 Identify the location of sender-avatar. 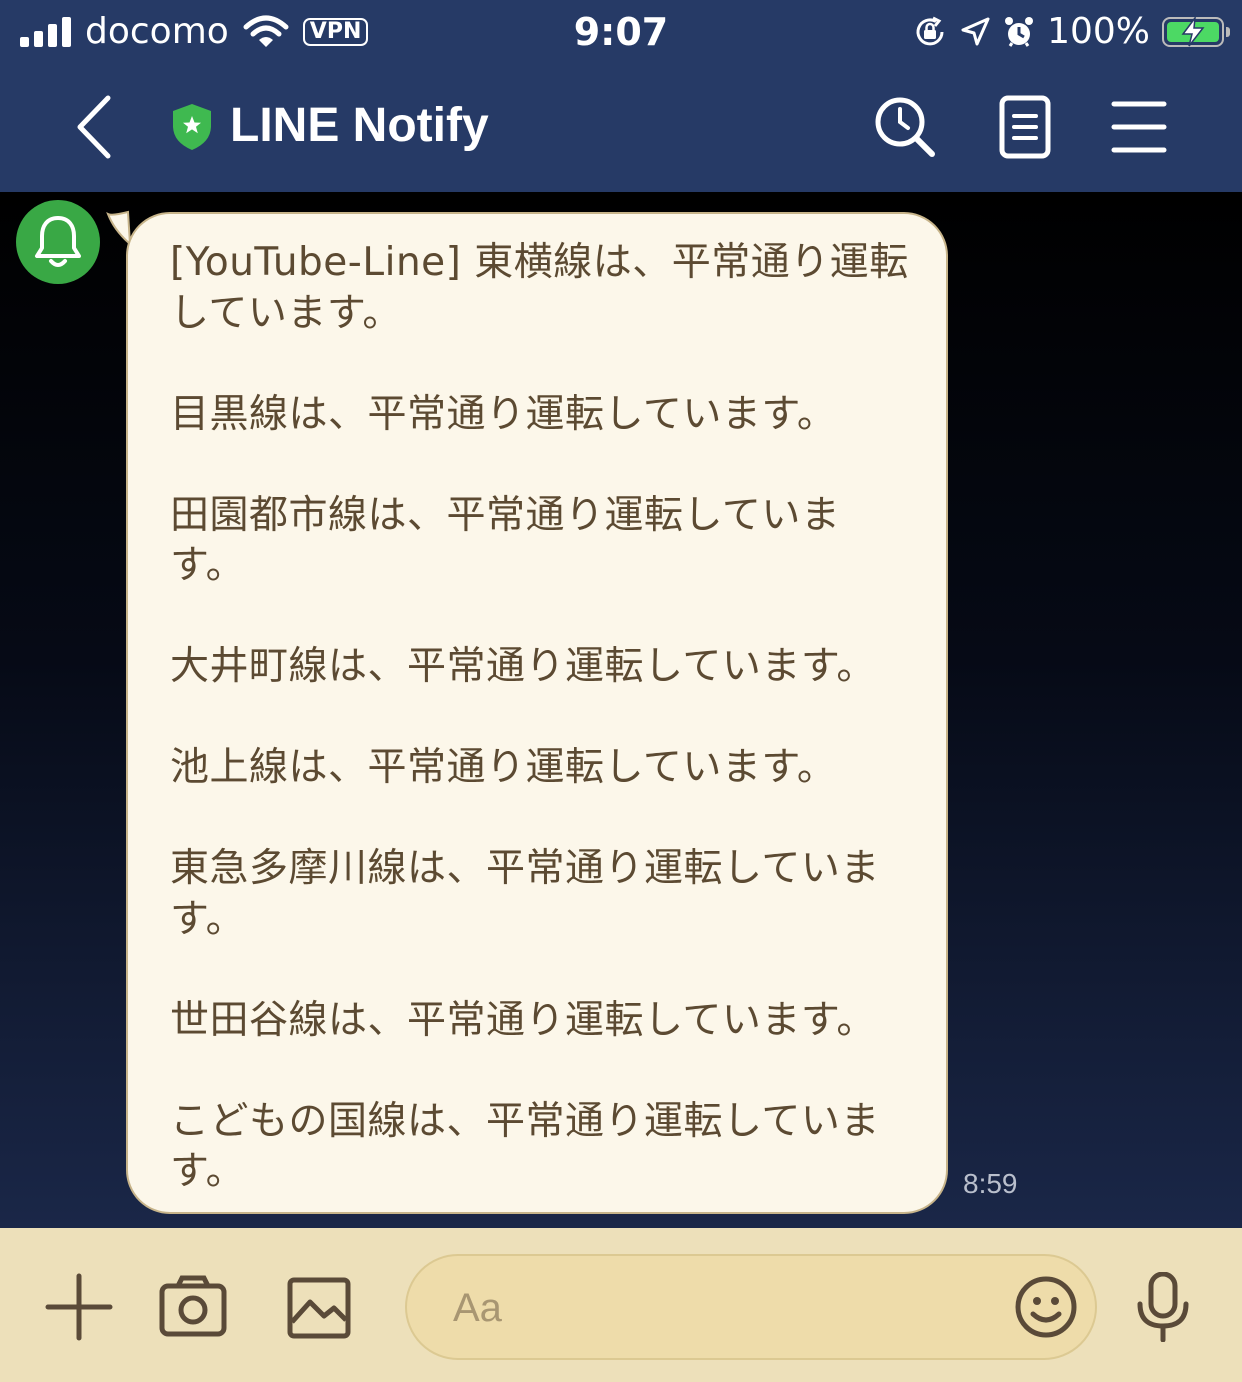
(58, 242).